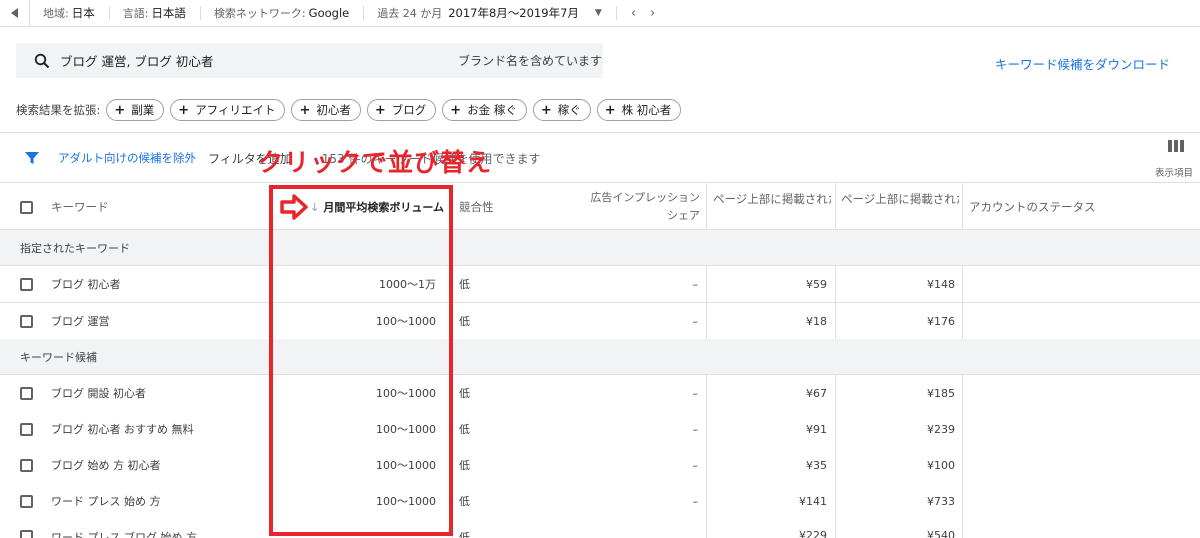 The height and width of the screenshot is (538, 1200). I want to click on expand-chip: + 稼ぐ, so click(561, 110).